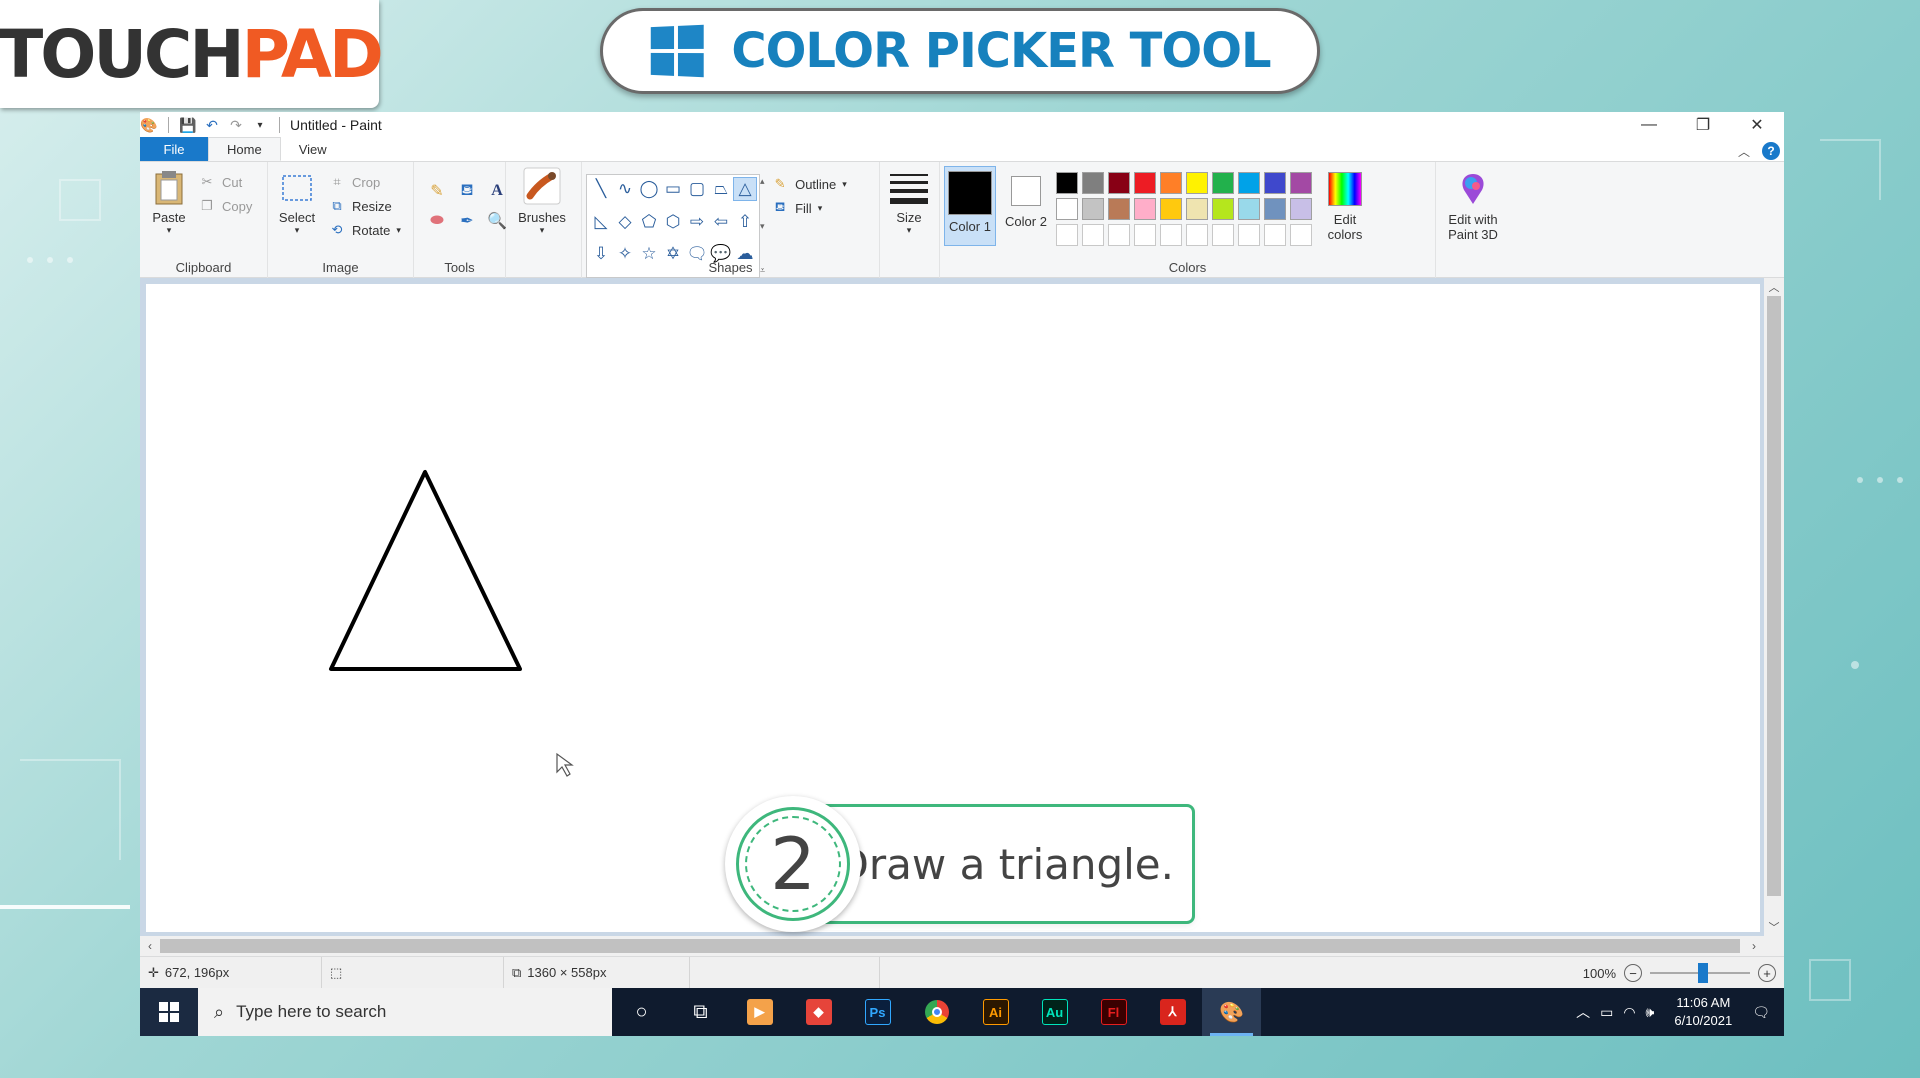 The height and width of the screenshot is (1078, 1920). What do you see at coordinates (236, 125) in the screenshot?
I see `redo-icon: ↷` at bounding box center [236, 125].